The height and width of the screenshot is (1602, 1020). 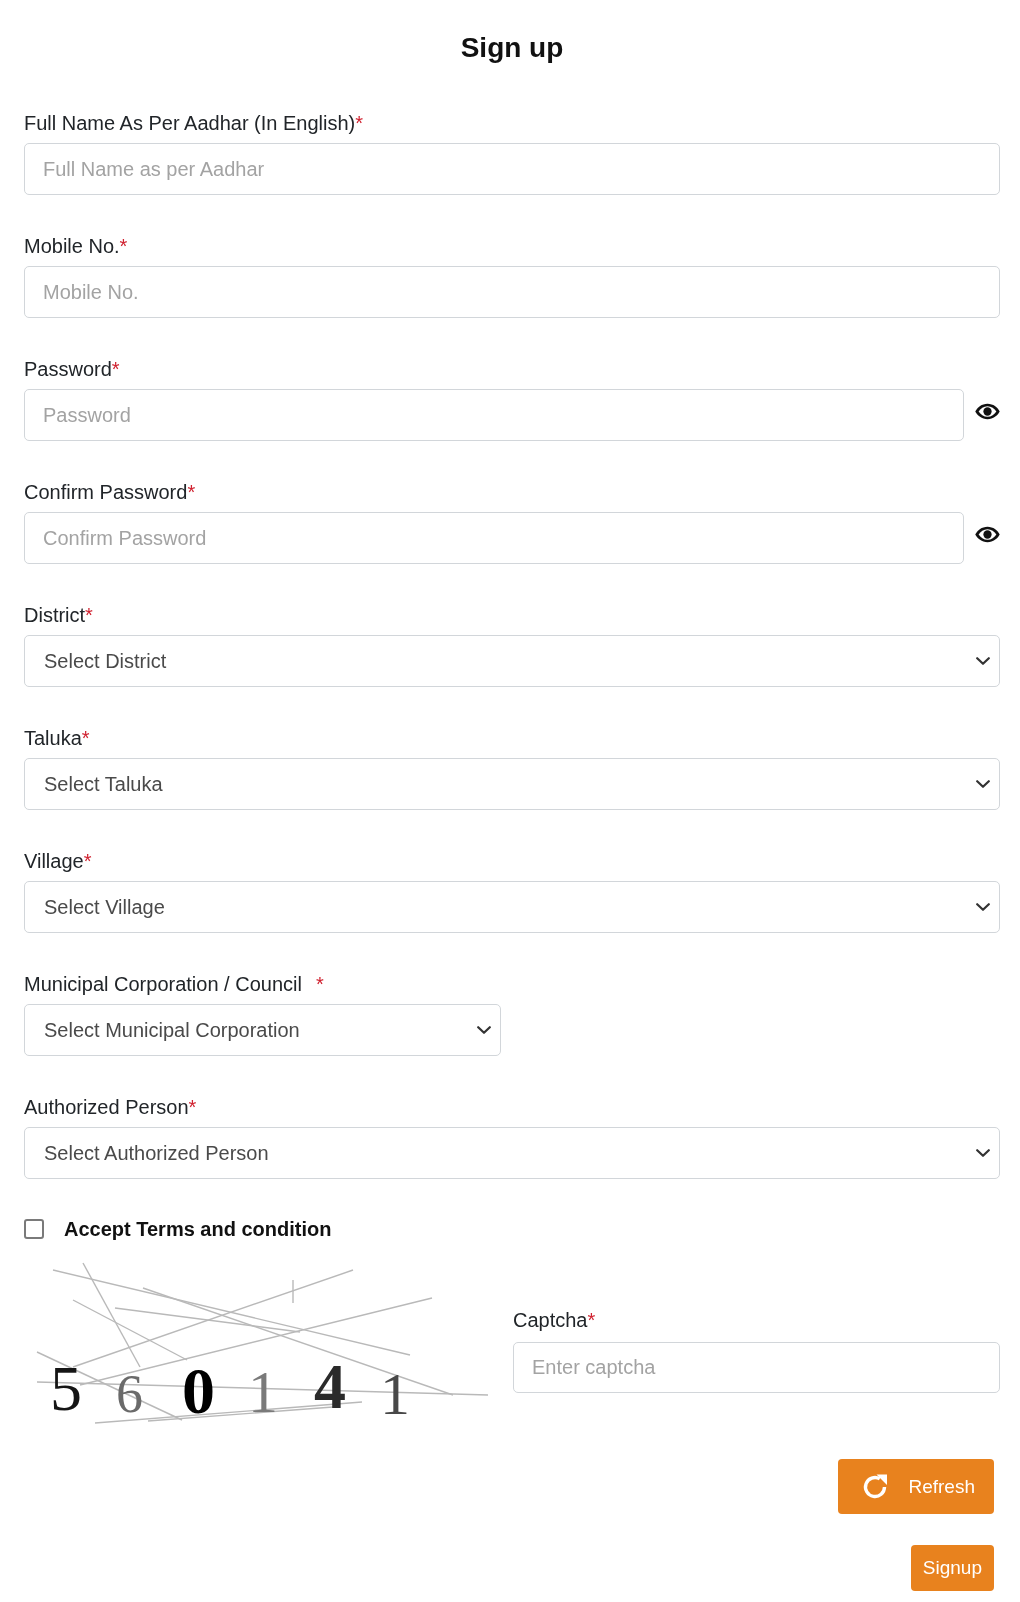 I want to click on dropdown-field: Select District, so click(x=512, y=661).